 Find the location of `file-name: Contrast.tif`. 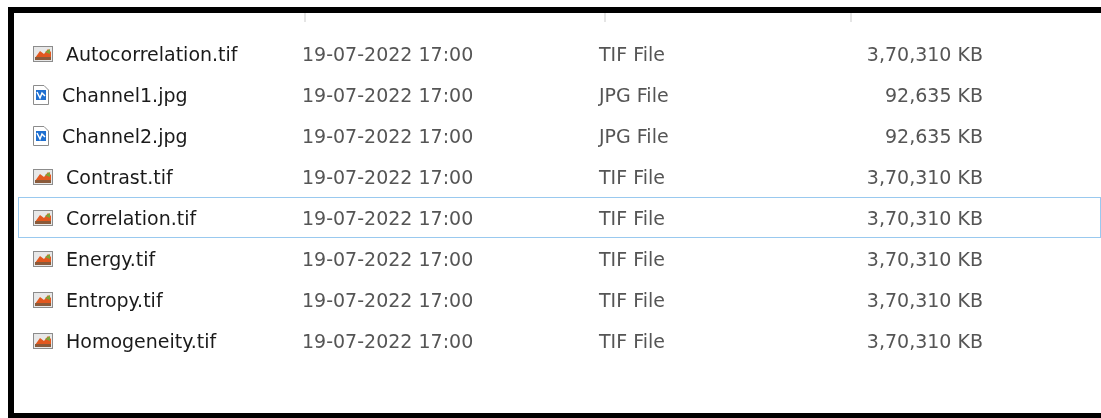

file-name: Contrast.tif is located at coordinates (119, 176).